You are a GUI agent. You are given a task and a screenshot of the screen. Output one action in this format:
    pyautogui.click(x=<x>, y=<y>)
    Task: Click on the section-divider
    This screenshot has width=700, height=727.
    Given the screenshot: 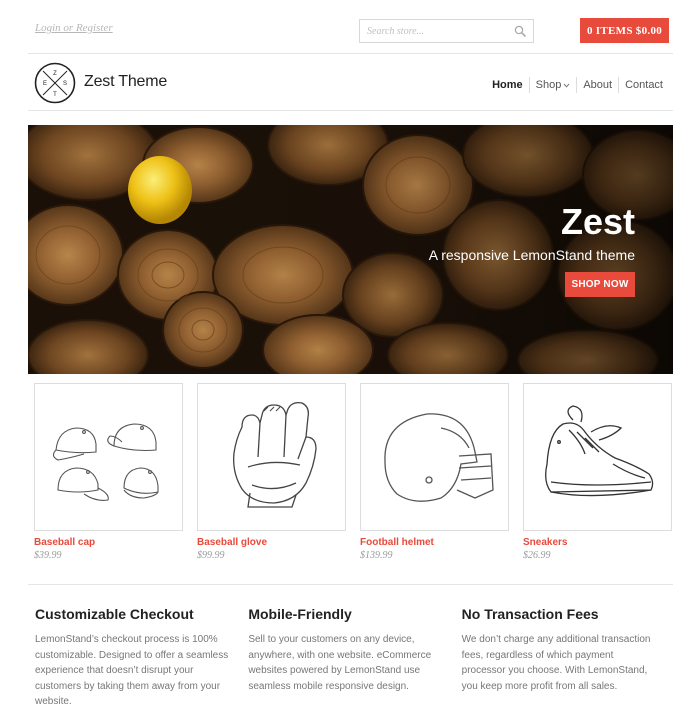 What is the action you would take?
    pyautogui.click(x=350, y=584)
    